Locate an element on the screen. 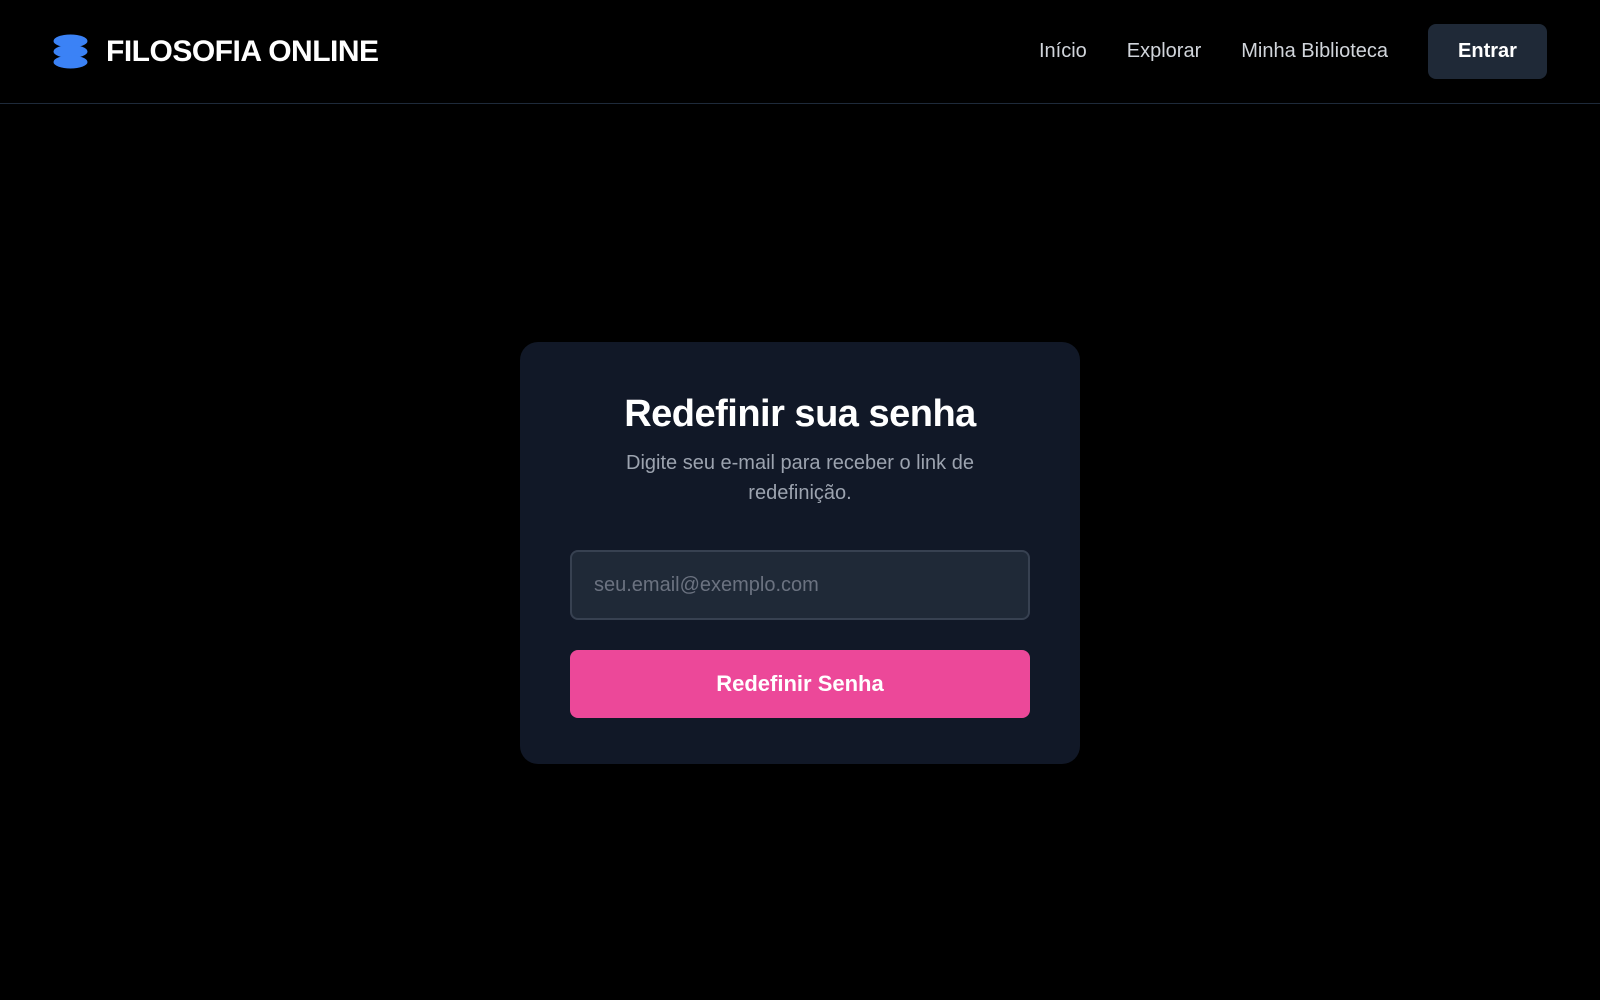  nav-link-inicio: Início is located at coordinates (1063, 51).